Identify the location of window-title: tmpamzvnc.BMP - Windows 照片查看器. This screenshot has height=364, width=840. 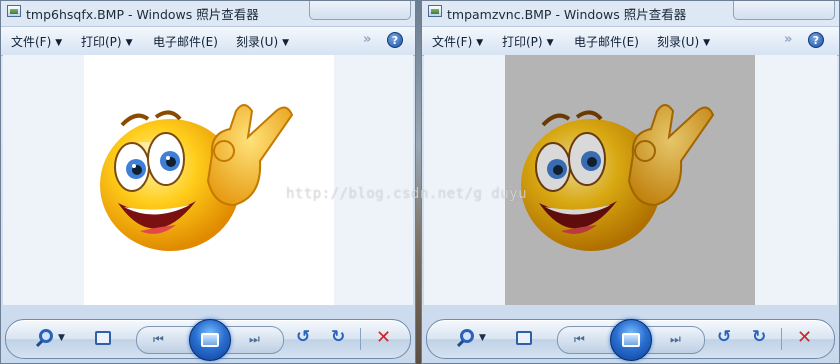
(567, 14).